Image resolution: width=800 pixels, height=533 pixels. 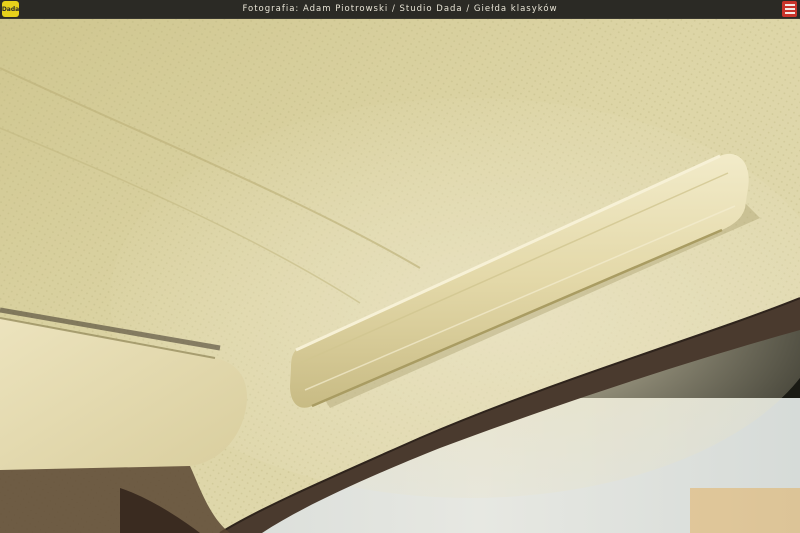 I want to click on gielda-klasykow-logo-icon, so click(x=789, y=9).